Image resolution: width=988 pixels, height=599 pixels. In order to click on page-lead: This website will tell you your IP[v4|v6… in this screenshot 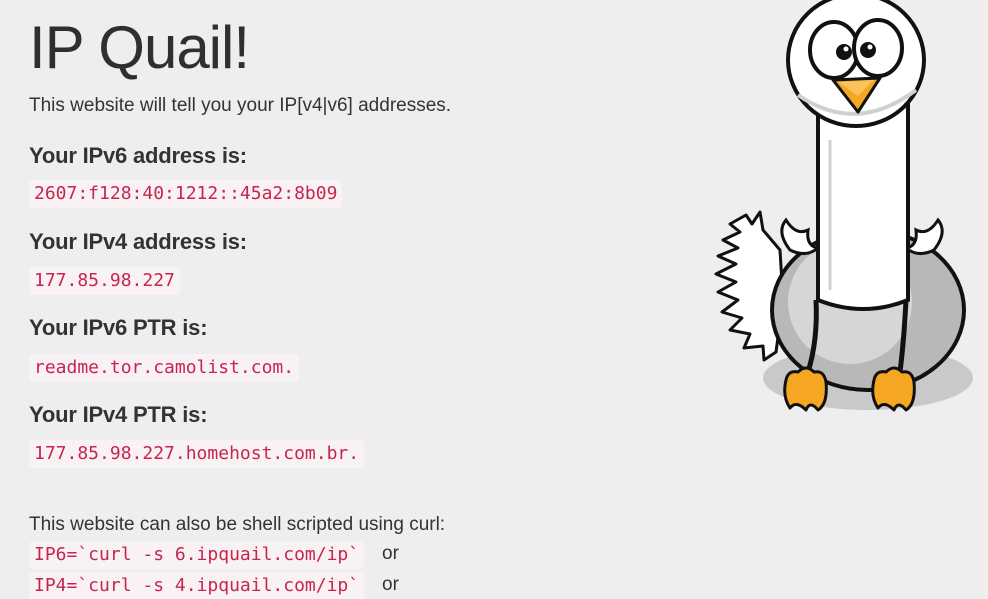, I will do `click(240, 105)`.